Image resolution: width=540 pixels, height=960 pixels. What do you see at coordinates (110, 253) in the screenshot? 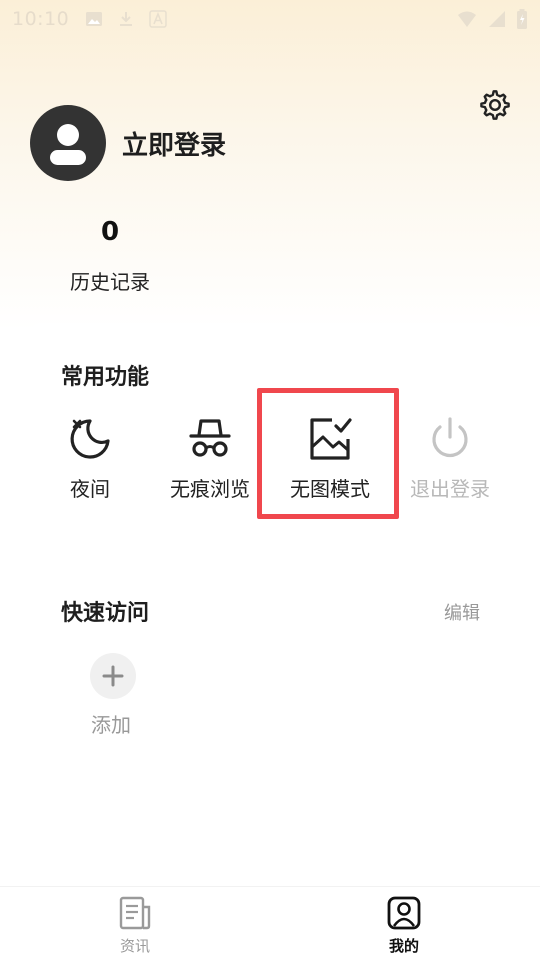
I see `history-stat: 0 历史记录` at bounding box center [110, 253].